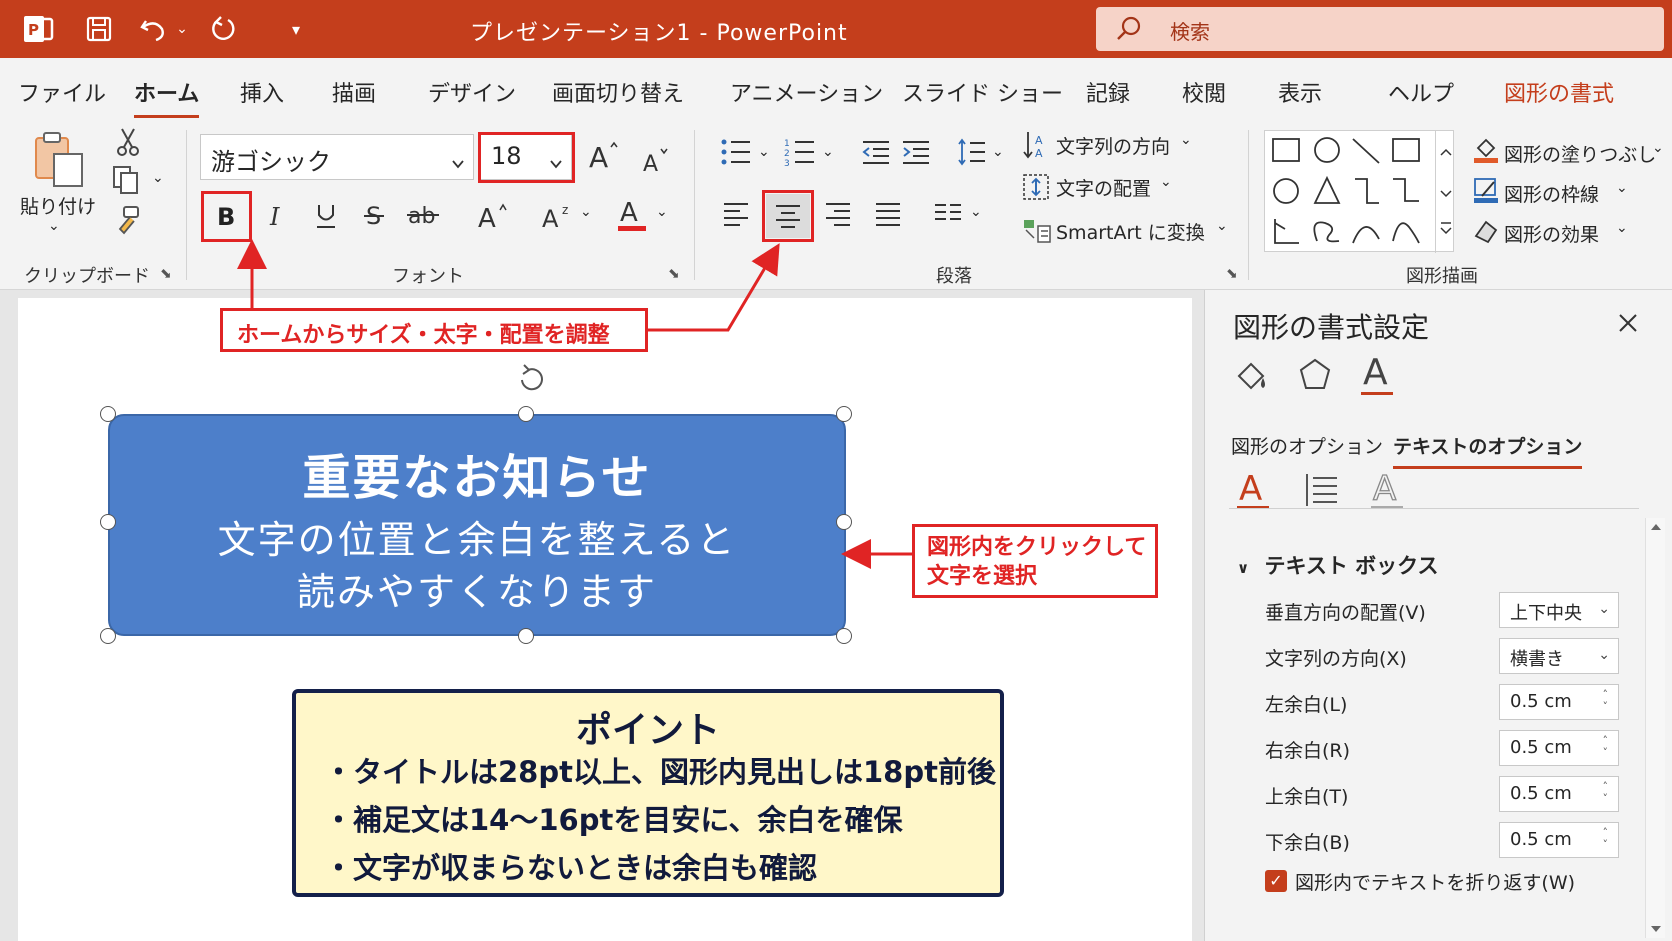 This screenshot has height=941, width=1672. What do you see at coordinates (1628, 324) in the screenshot?
I see `close-icon` at bounding box center [1628, 324].